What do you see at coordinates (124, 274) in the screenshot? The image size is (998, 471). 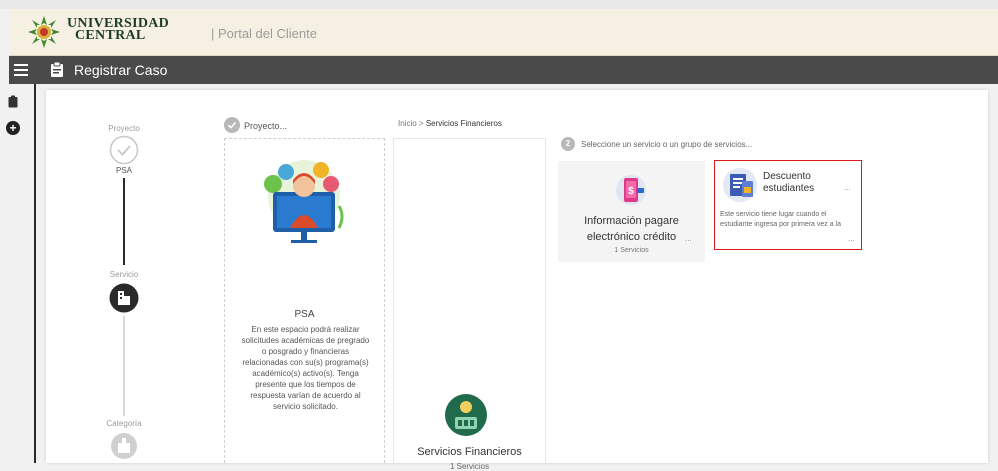 I see `step-label-servicio: Servicio` at bounding box center [124, 274].